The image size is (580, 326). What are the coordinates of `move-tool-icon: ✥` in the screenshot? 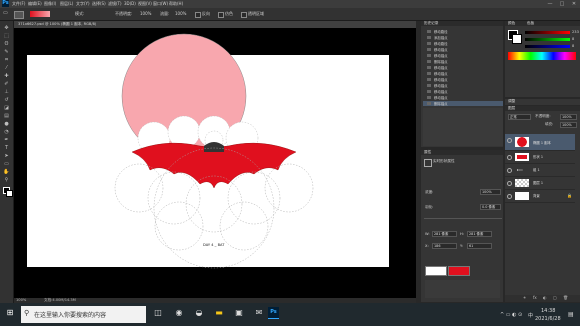 It's located at (6, 28).